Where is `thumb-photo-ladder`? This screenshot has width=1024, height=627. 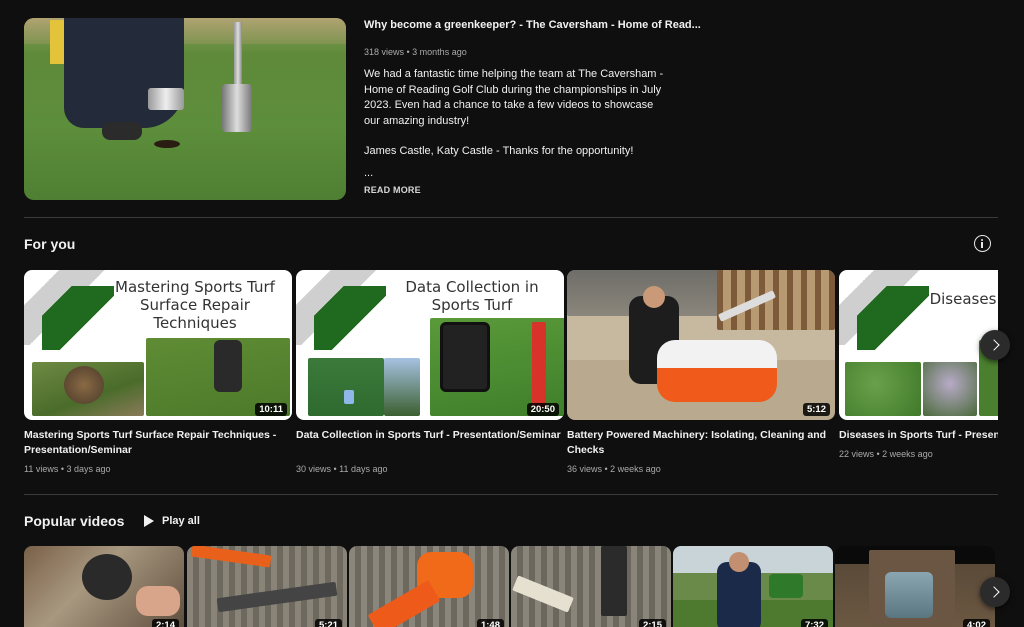
thumb-photo-ladder is located at coordinates (776, 300).